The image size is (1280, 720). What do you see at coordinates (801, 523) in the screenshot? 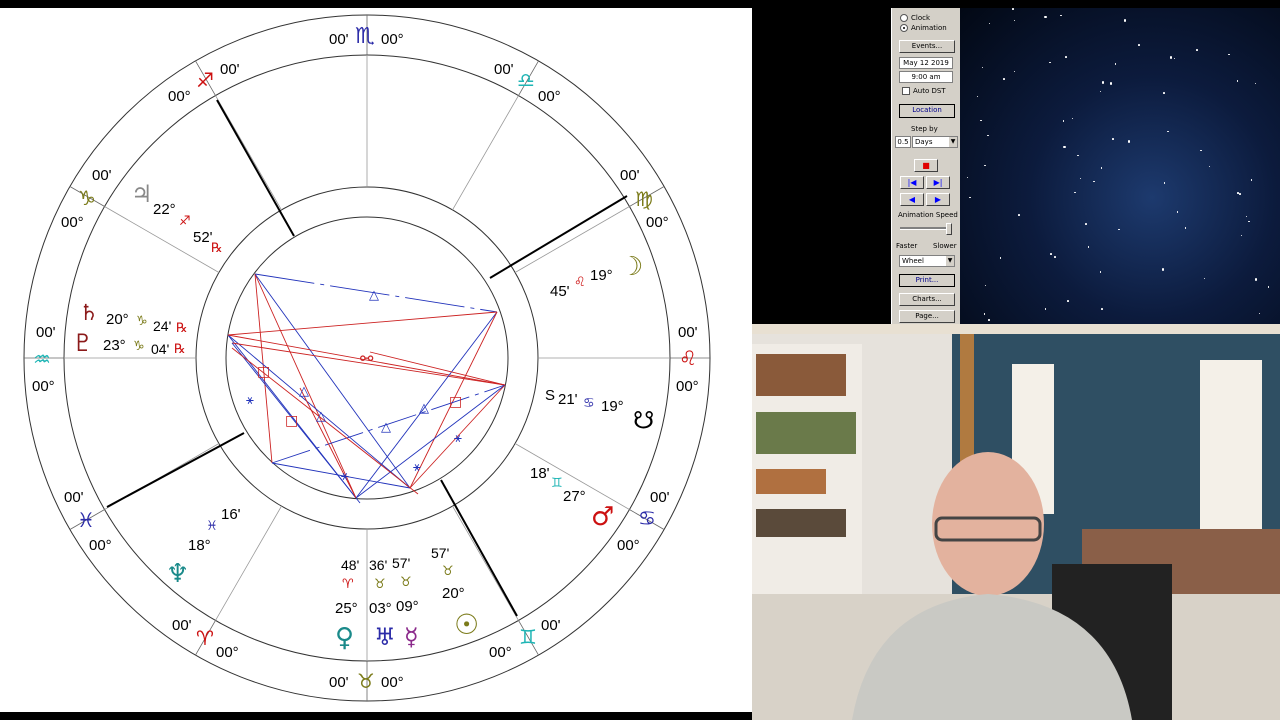
I see `shelf-items` at bounding box center [801, 523].